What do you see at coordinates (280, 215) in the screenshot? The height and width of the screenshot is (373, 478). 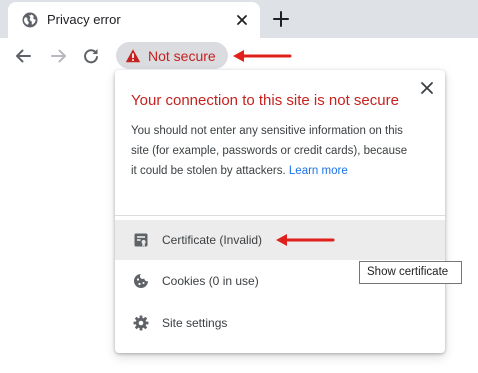 I see `divider` at bounding box center [280, 215].